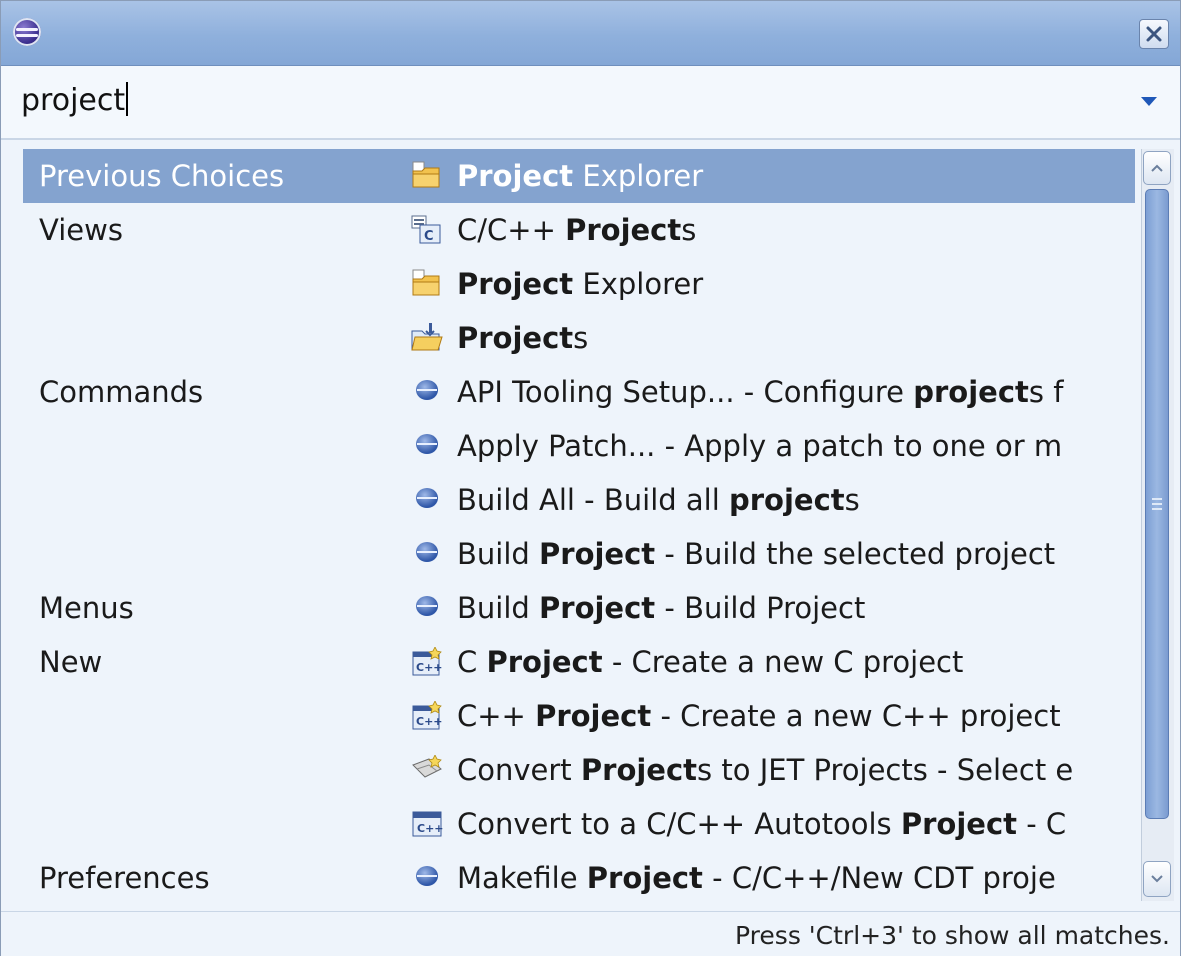  I want to click on result-item: Makefile Project - C/C++/New CDT proje, so click(773, 878).